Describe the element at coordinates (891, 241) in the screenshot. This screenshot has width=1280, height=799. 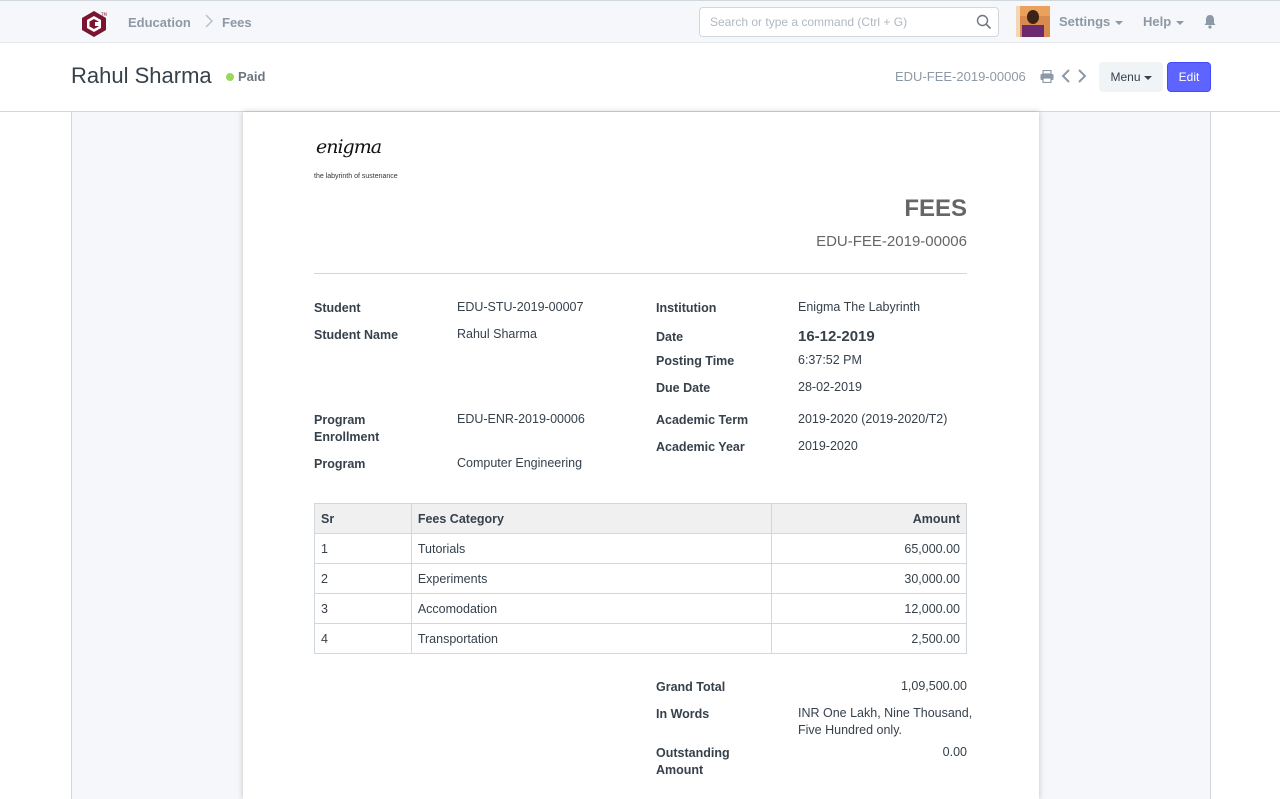
I see `print-document-id: EDU-FEE-2019-00006` at that location.